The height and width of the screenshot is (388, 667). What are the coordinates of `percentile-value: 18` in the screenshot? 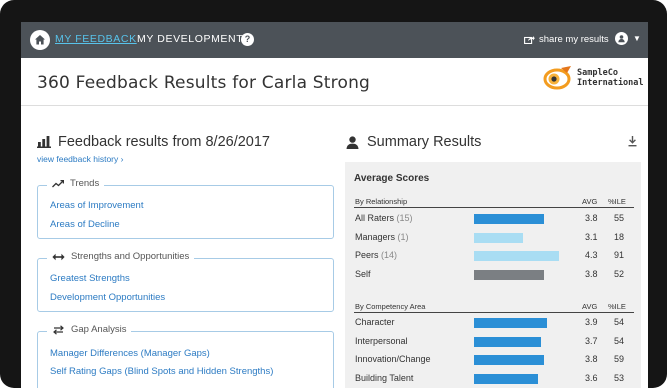 It's located at (619, 236).